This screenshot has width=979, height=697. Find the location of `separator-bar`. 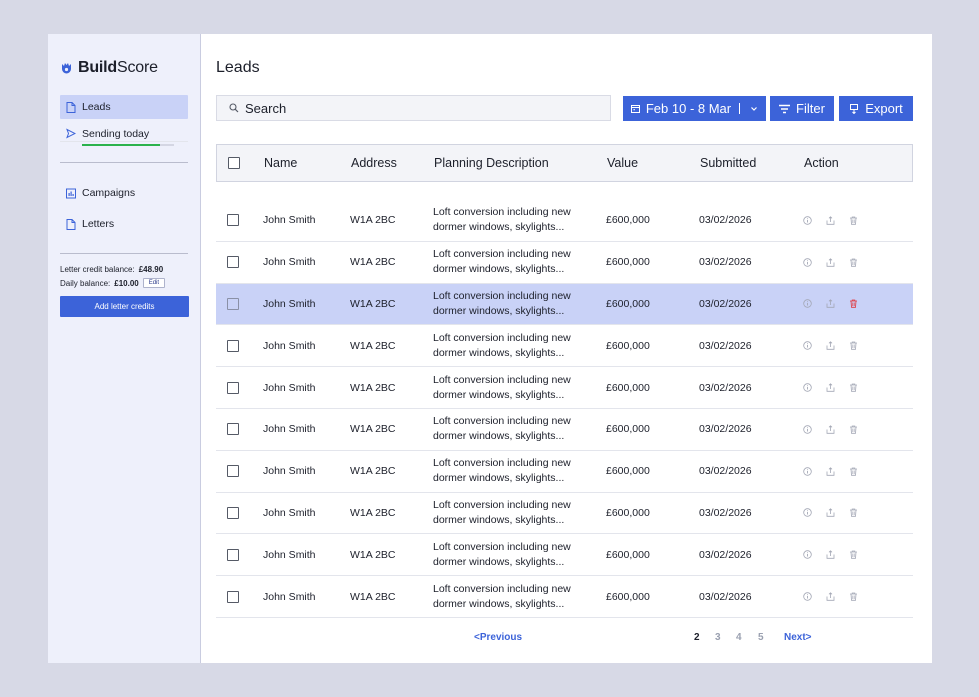

separator-bar is located at coordinates (740, 108).